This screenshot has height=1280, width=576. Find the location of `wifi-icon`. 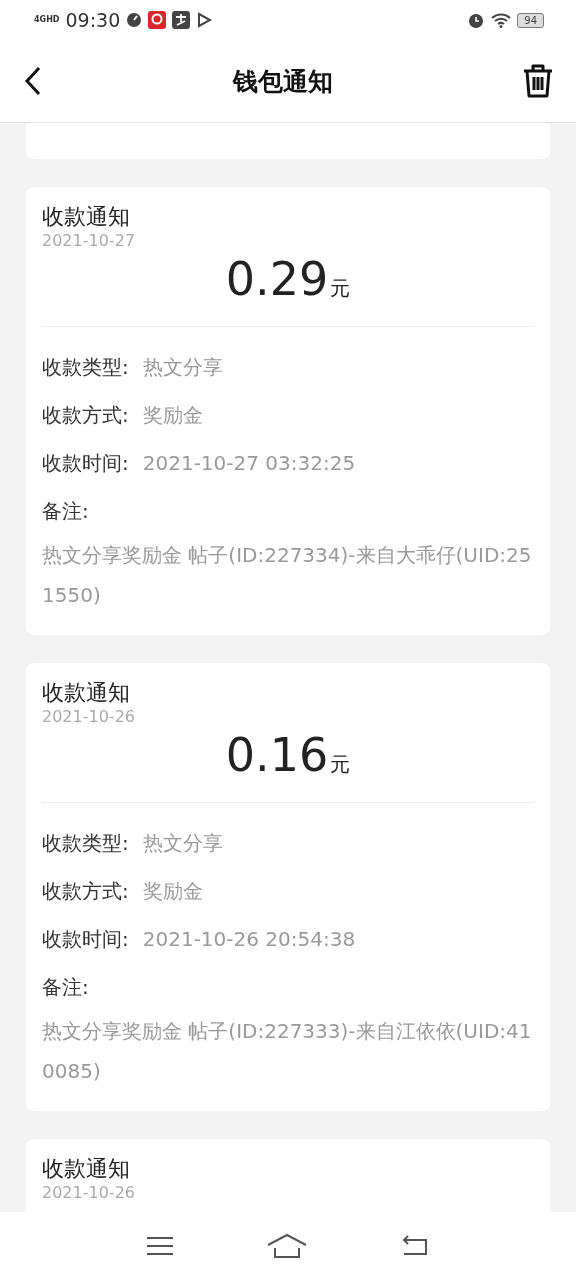

wifi-icon is located at coordinates (501, 20).